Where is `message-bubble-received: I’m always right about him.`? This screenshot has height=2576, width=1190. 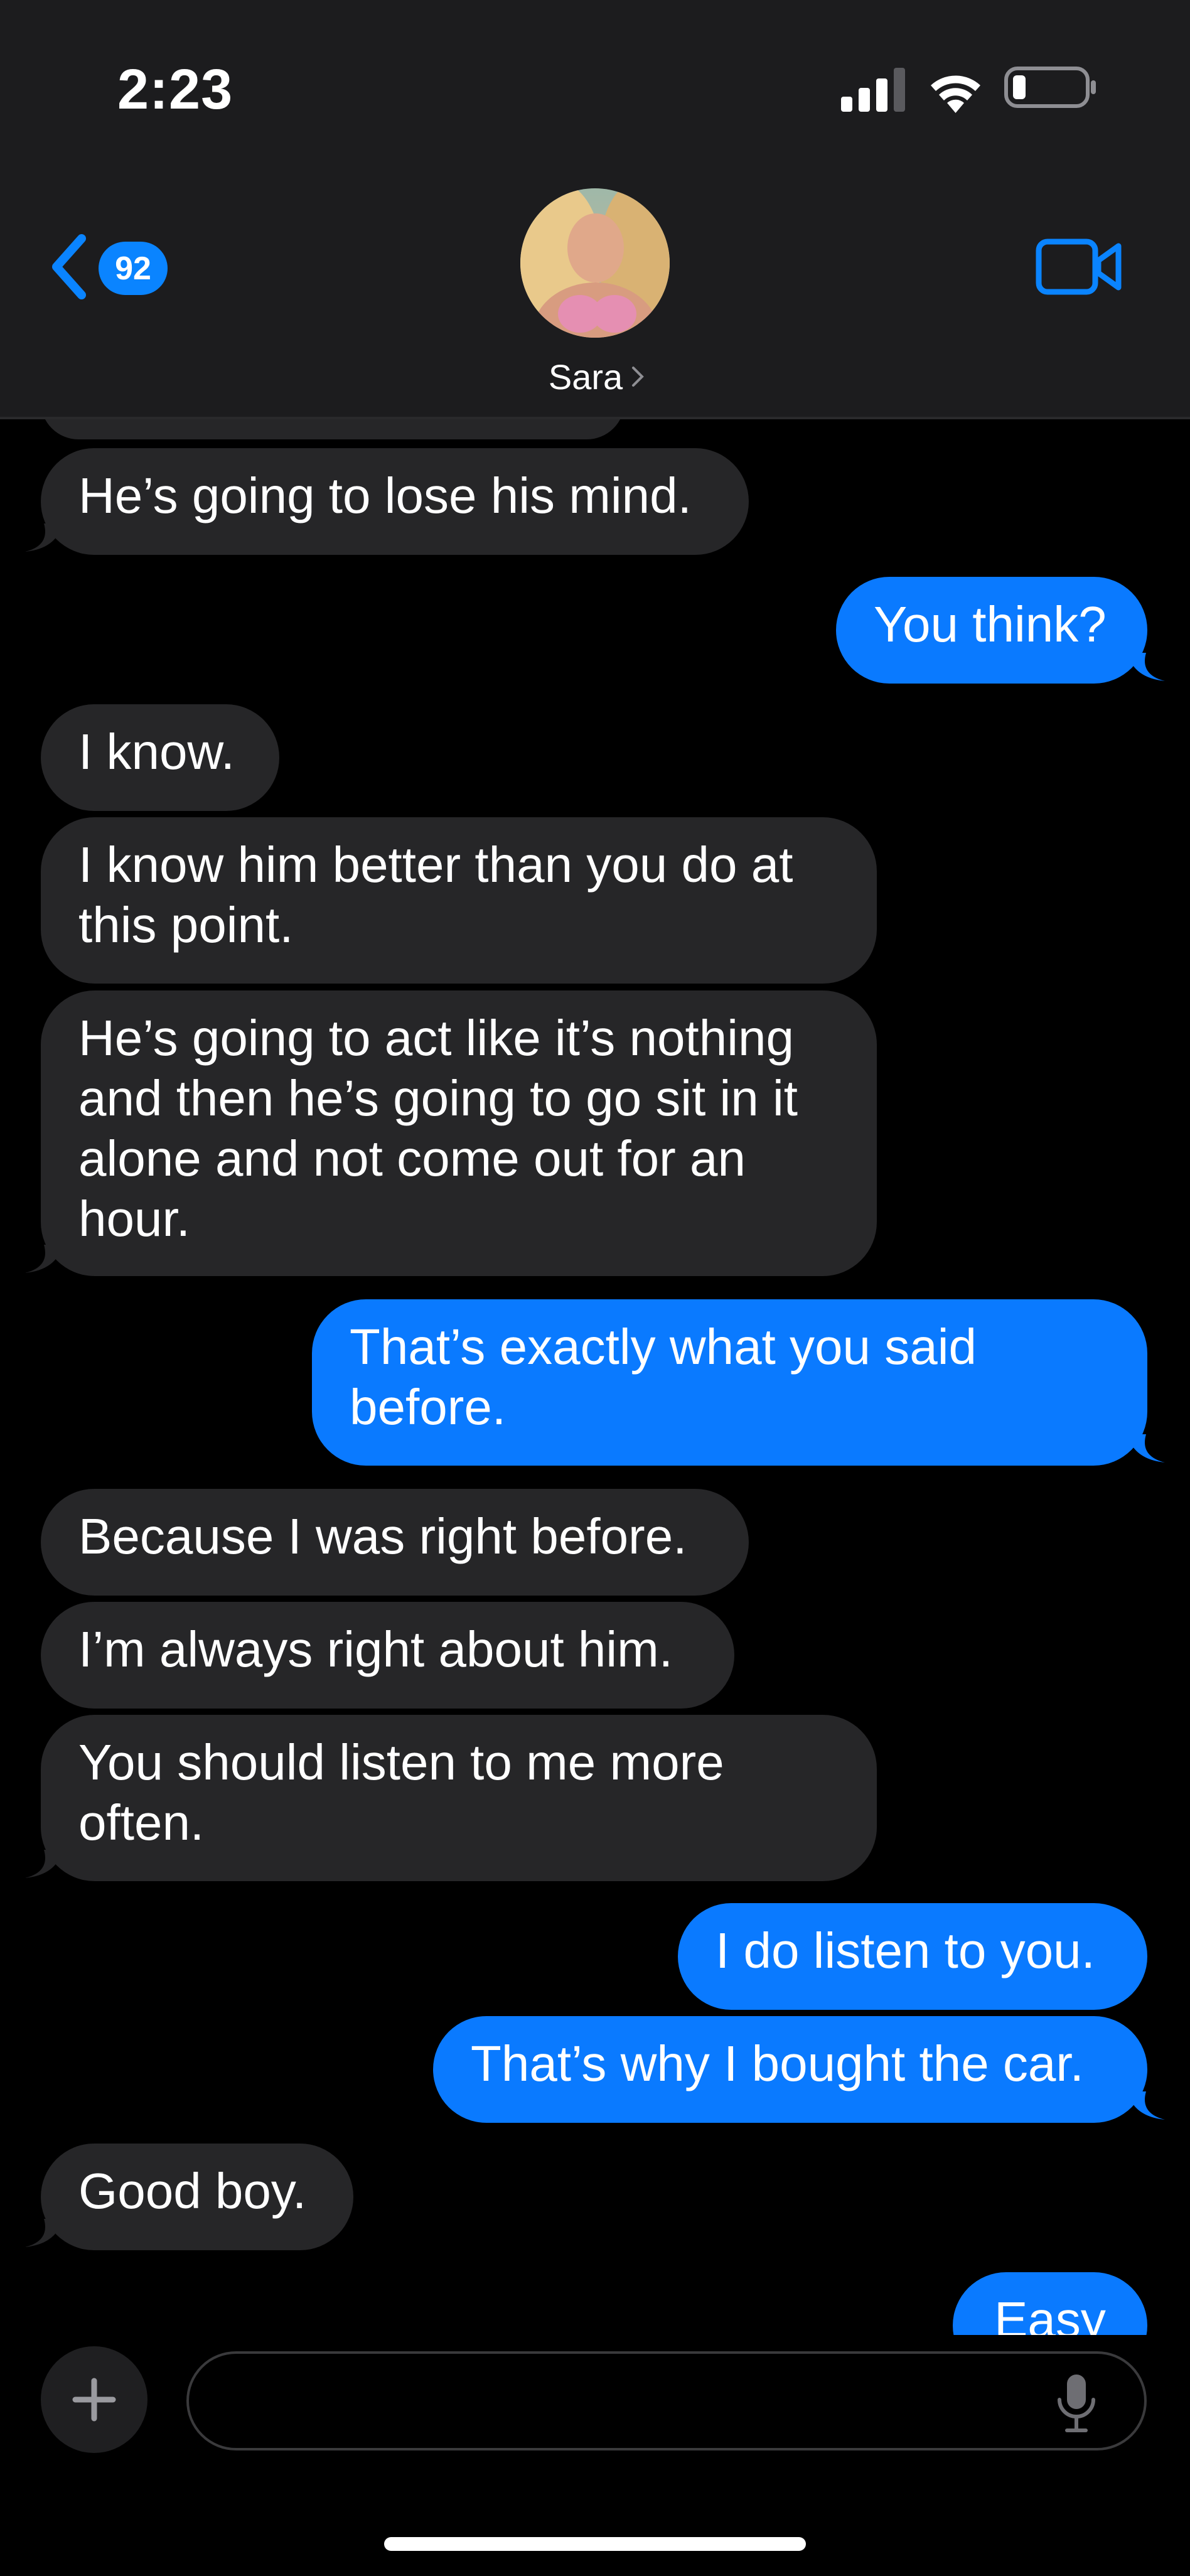 message-bubble-received: I’m always right about him. is located at coordinates (387, 1655).